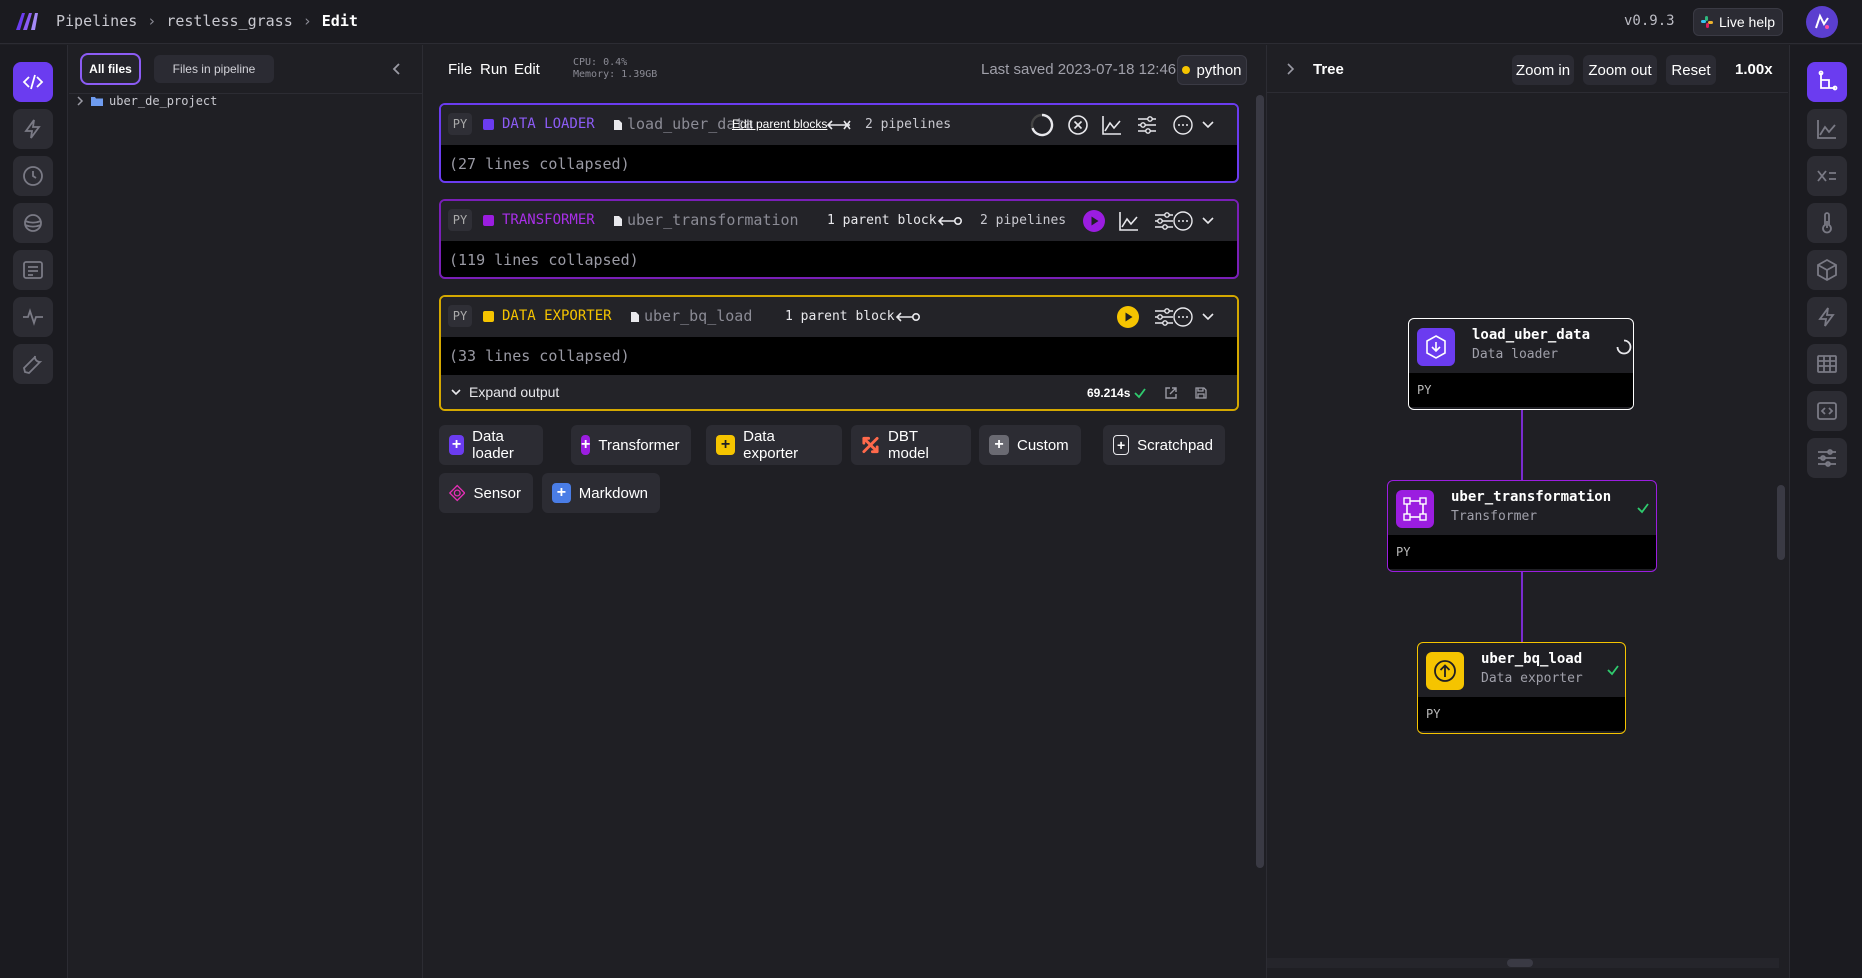  Describe the element at coordinates (601, 493) in the screenshot. I see `add-markdown-button: + Markdown` at that location.